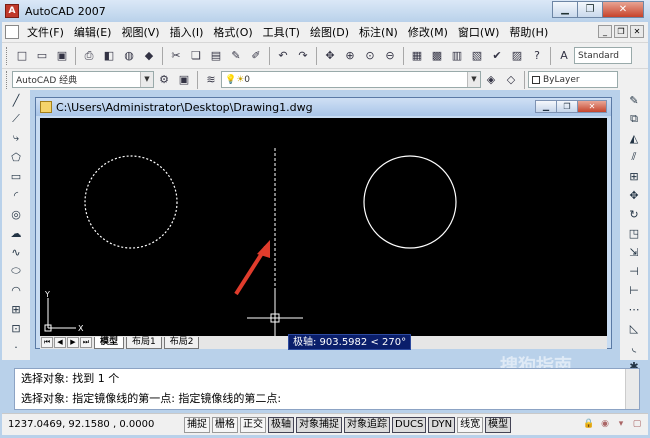  Describe the element at coordinates (131, 202) in the screenshot. I see `dashed-selected-circle` at that location.